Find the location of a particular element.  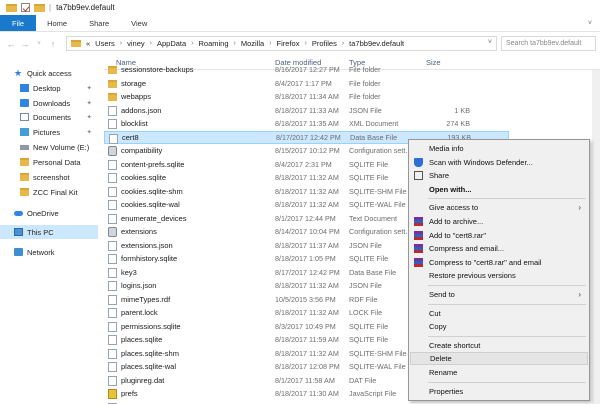

file-type: SQLITE-SHM File is located at coordinates (378, 191).